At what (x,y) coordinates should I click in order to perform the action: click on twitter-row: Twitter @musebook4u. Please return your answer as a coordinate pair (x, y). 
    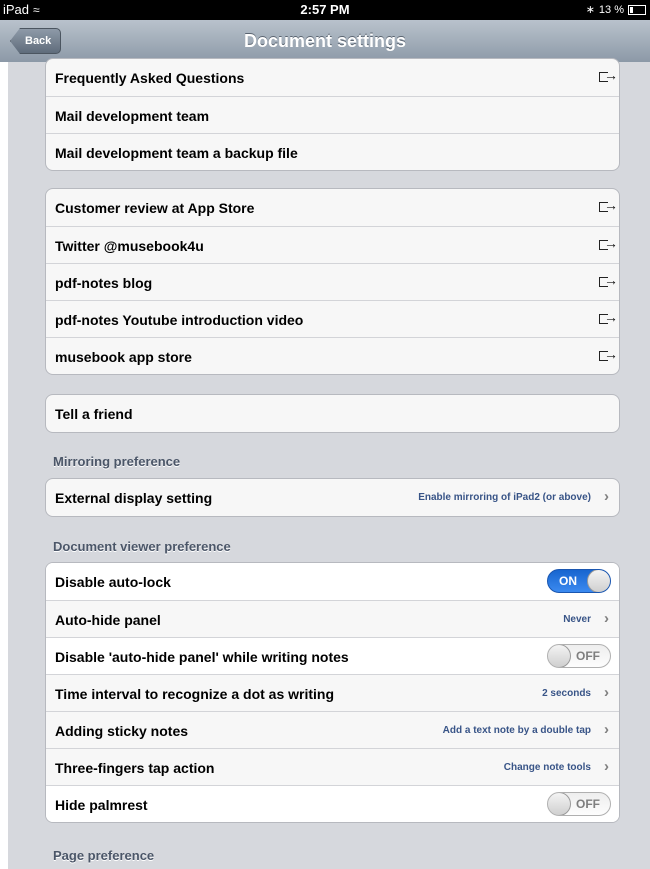
    Looking at the image, I should click on (332, 244).